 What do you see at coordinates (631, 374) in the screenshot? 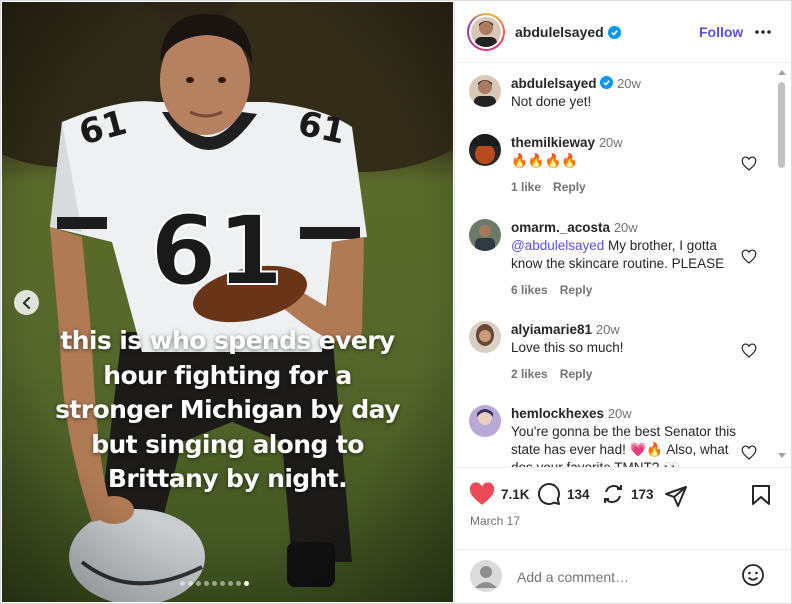
I see `comment-meta: 2 likes Reply` at bounding box center [631, 374].